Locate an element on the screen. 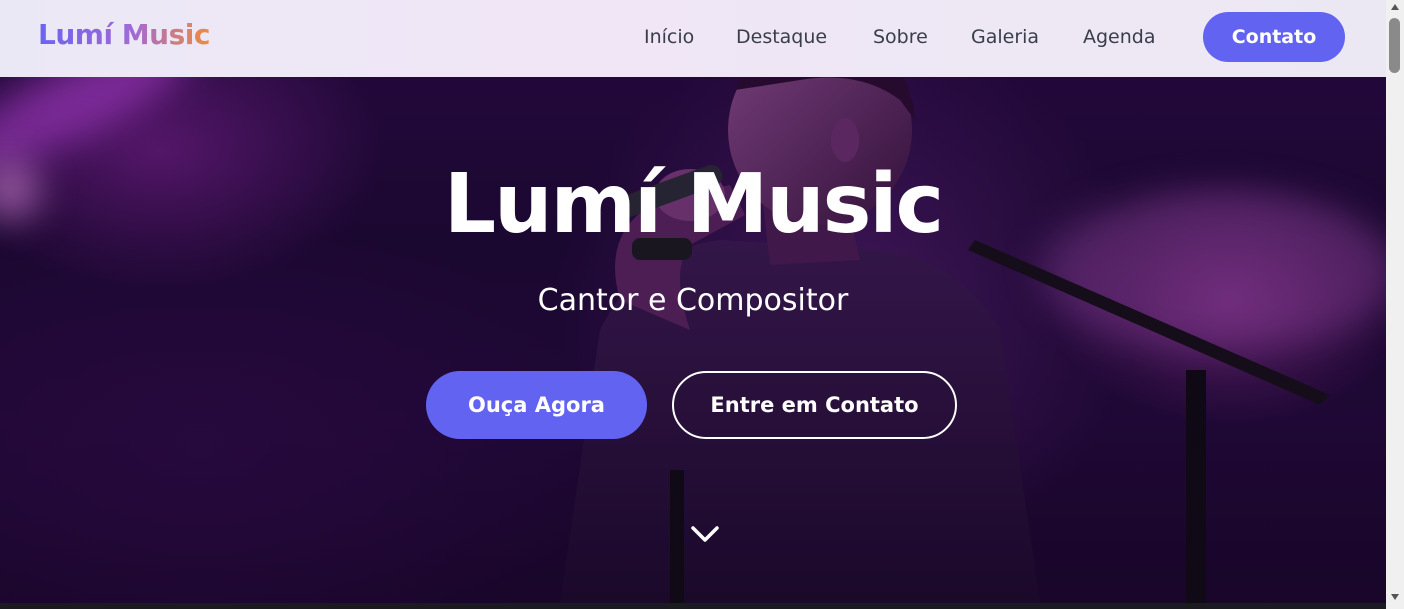 Image resolution: width=1404 pixels, height=609 pixels. listen-now-button: Ouça Agora is located at coordinates (536, 405).